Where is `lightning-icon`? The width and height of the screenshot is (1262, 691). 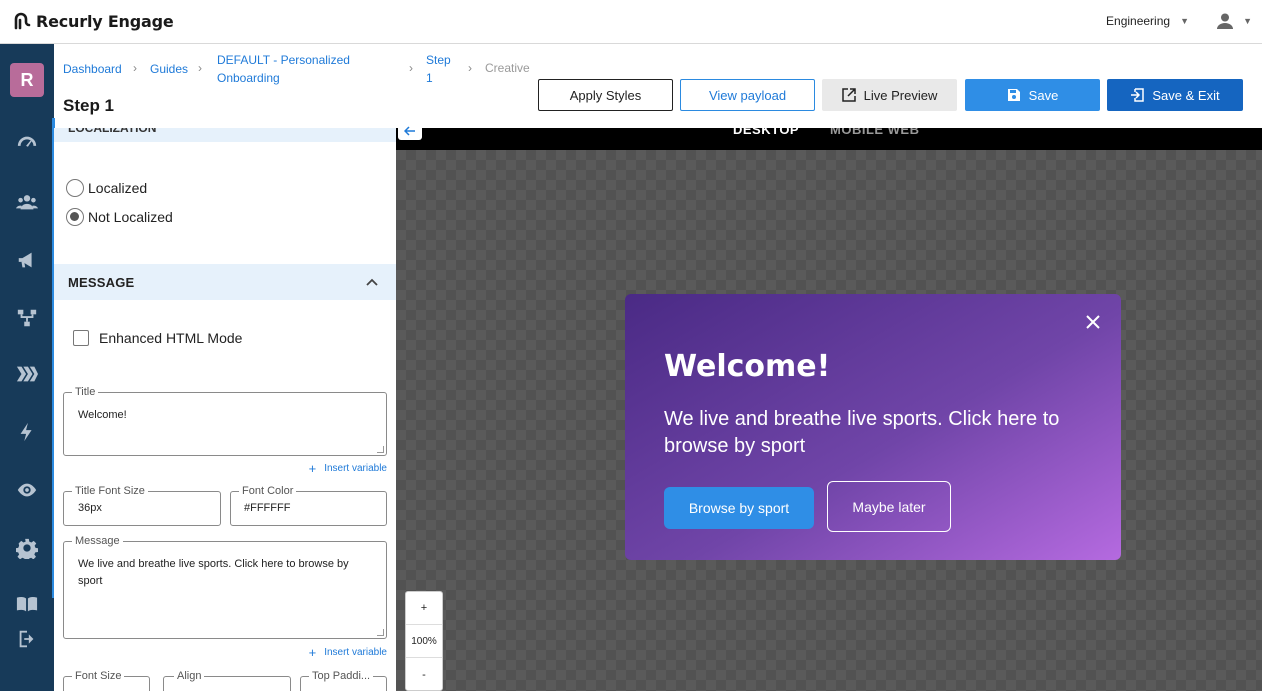 lightning-icon is located at coordinates (27, 432).